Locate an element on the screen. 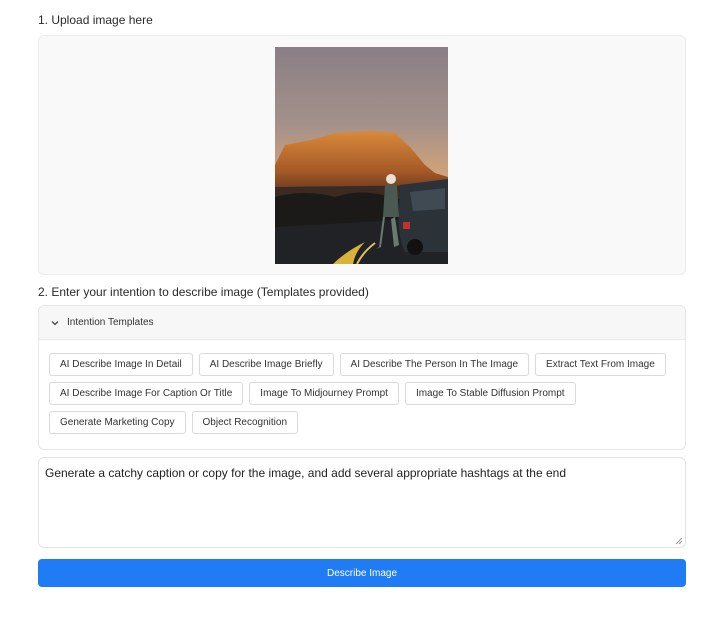 The image size is (720, 621). describe-image-button: Describe Image is located at coordinates (362, 573).